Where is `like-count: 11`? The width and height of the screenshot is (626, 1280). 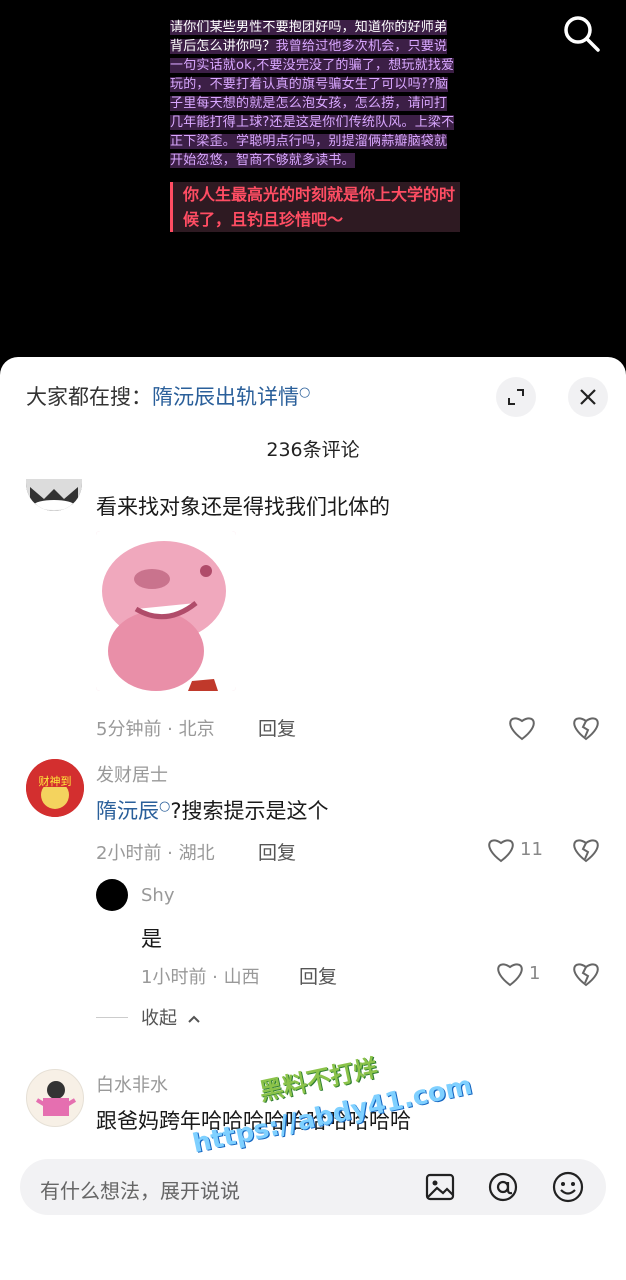 like-count: 11 is located at coordinates (531, 849).